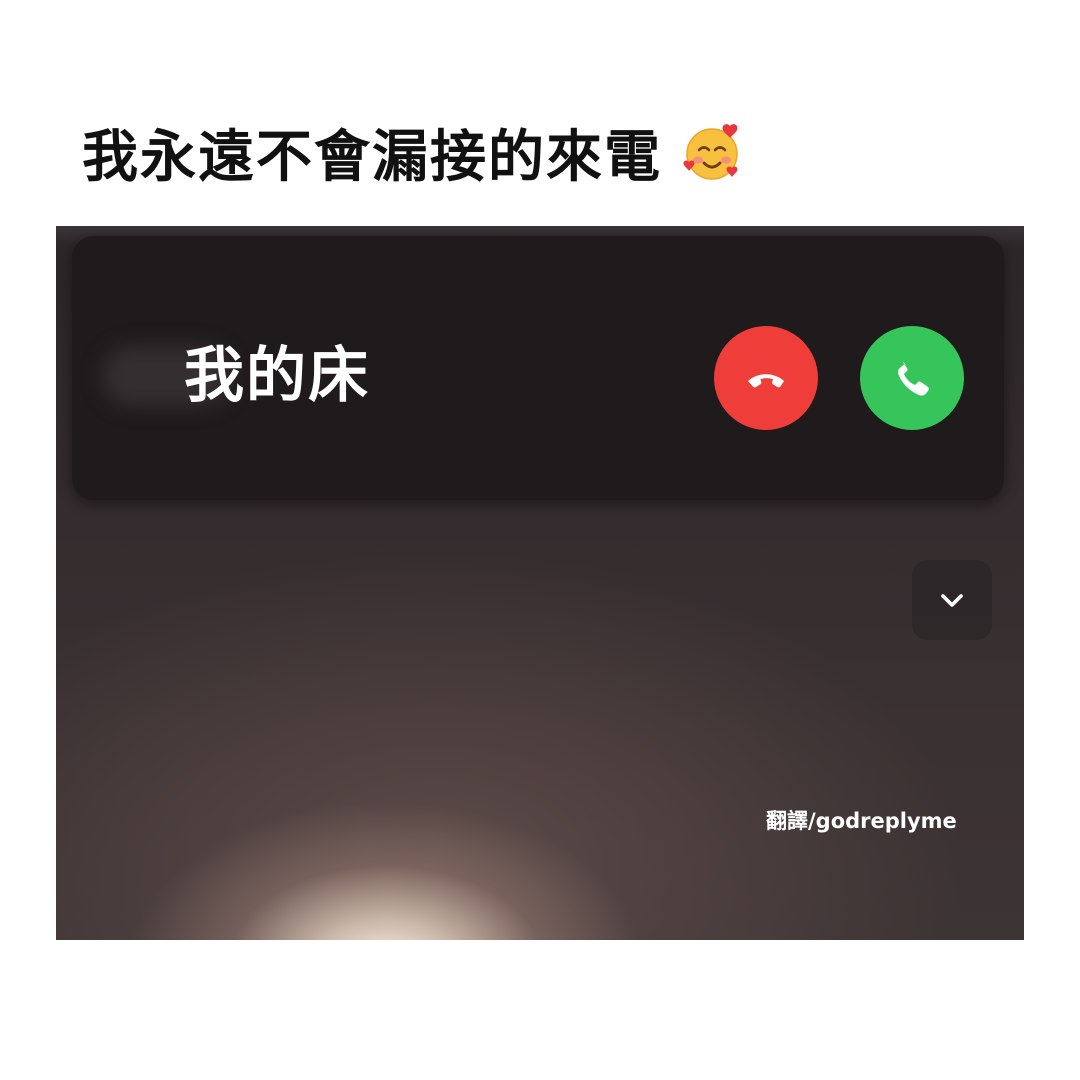 The width and height of the screenshot is (1080, 1080). What do you see at coordinates (766, 381) in the screenshot?
I see `phone-hang-up-icon` at bounding box center [766, 381].